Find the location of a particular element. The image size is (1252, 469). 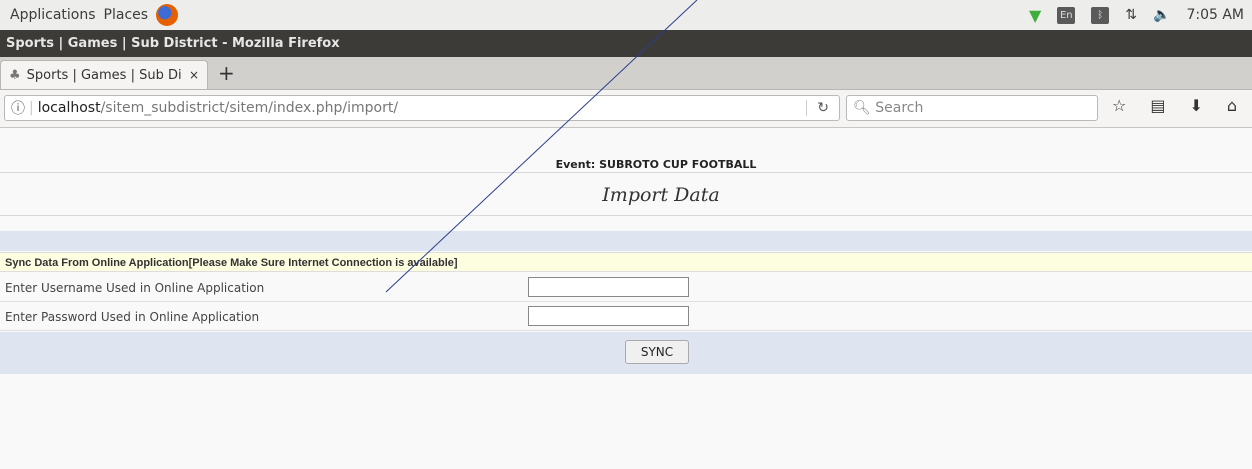

search-placeholder: Search is located at coordinates (899, 108).